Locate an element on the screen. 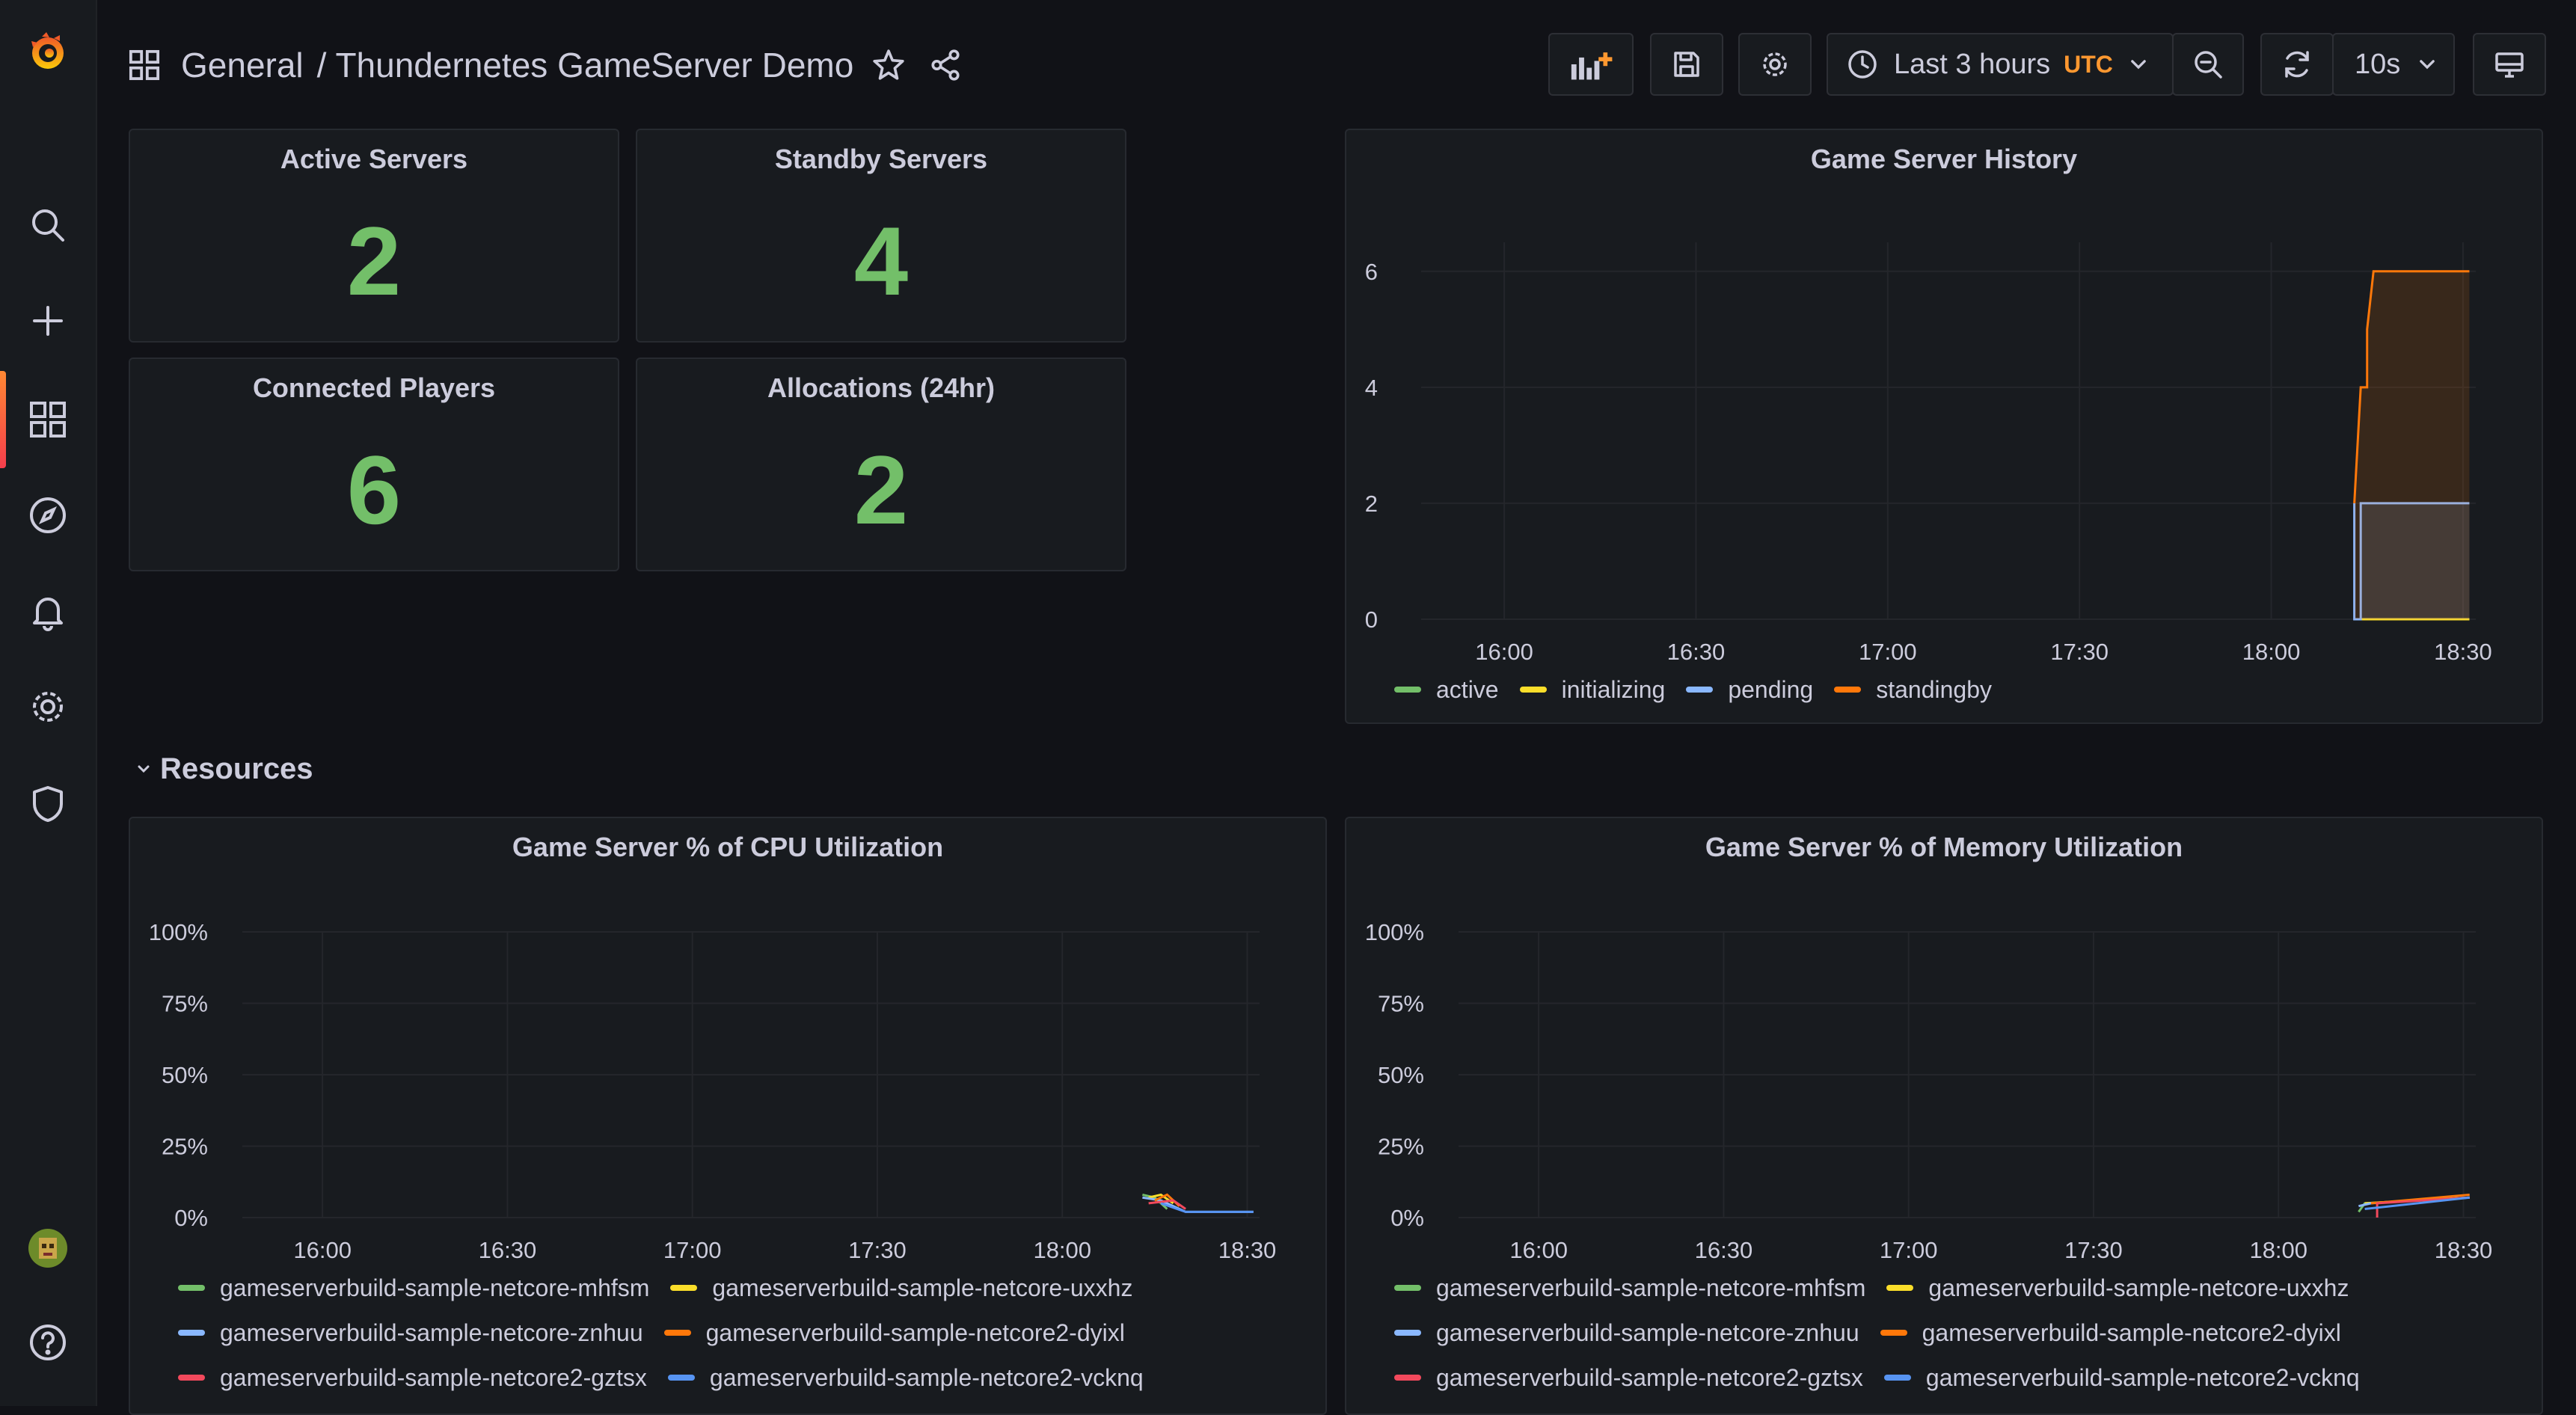 The height and width of the screenshot is (1415, 2576). stat-panel-allocations: Allocations (24hr) 2 is located at coordinates (881, 464).